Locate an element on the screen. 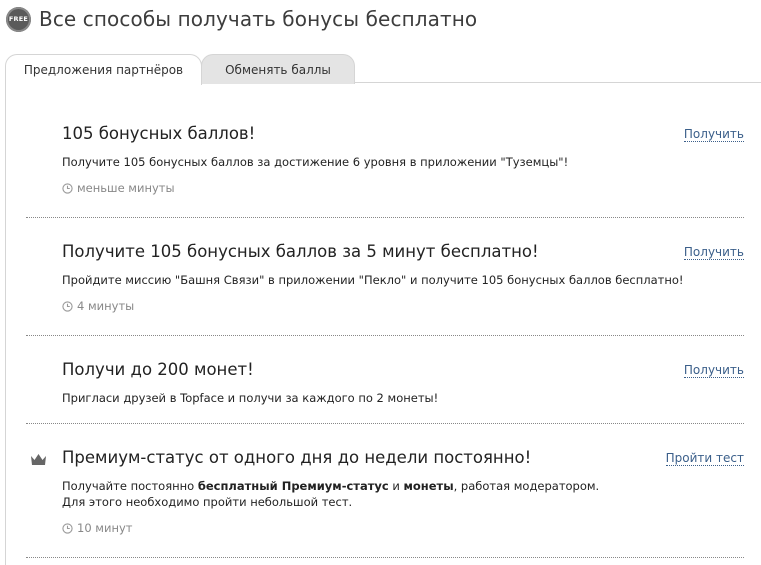 The height and width of the screenshot is (565, 761). page-title: Все способы получать бонусы бесплатно is located at coordinates (258, 19).